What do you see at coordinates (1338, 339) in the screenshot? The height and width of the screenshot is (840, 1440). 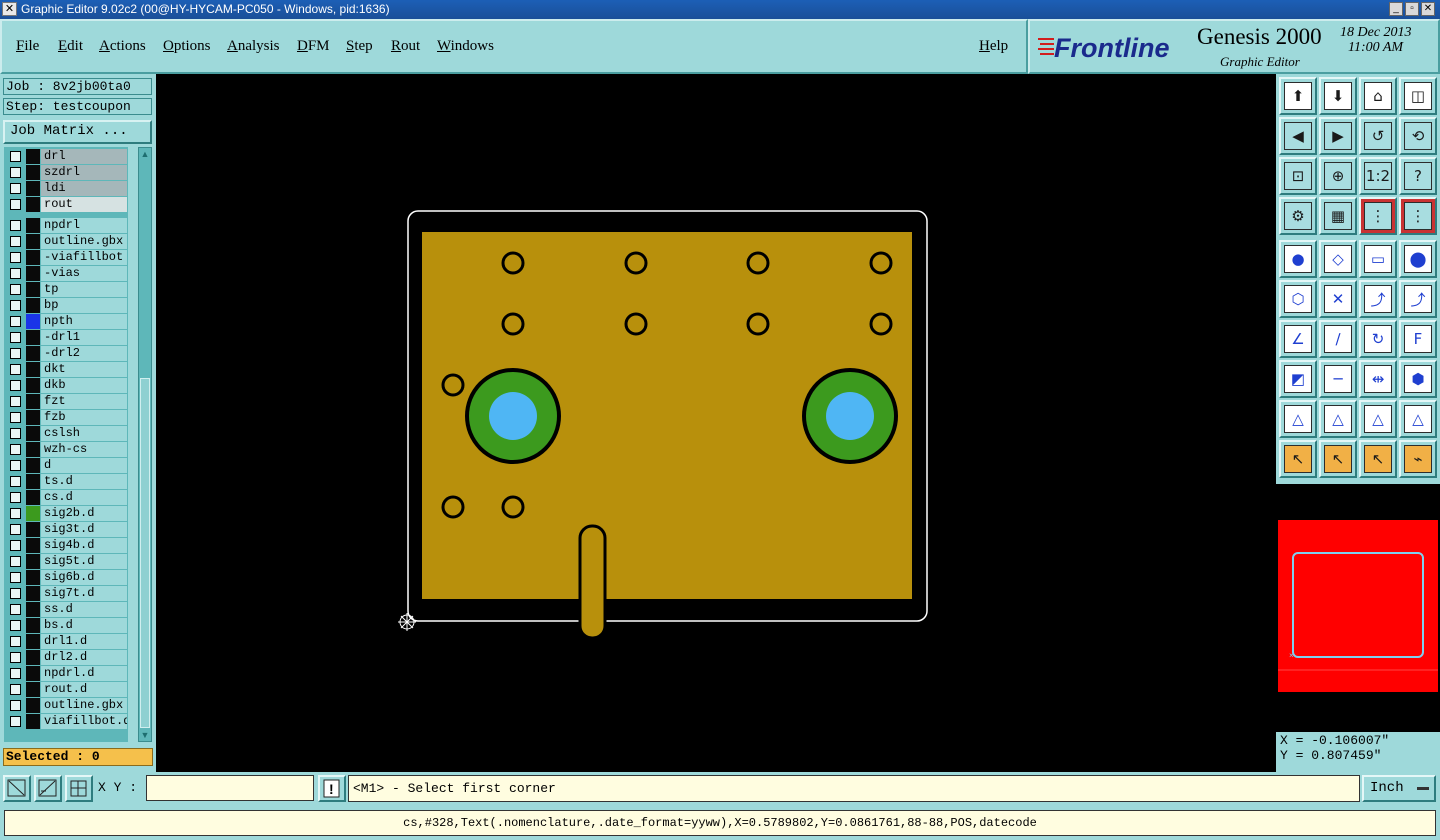 I see `tool-line-button: ∕` at bounding box center [1338, 339].